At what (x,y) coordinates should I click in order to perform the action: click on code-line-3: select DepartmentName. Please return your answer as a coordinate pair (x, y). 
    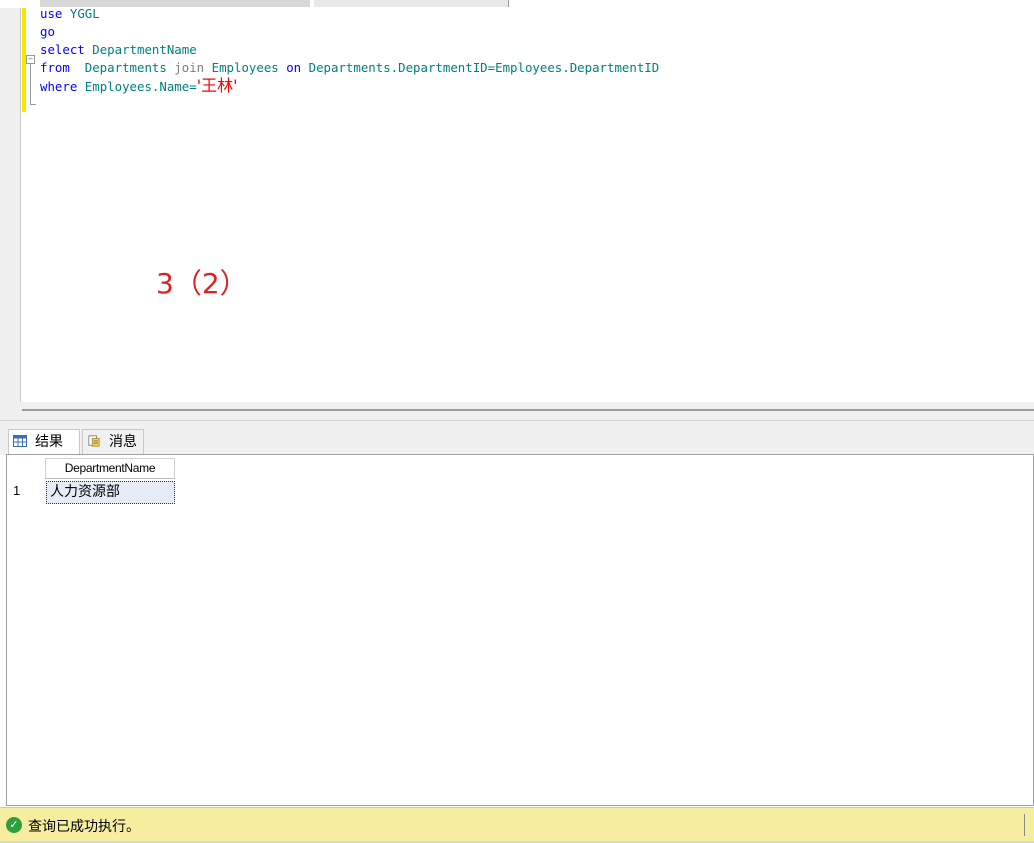
    Looking at the image, I should click on (118, 50).